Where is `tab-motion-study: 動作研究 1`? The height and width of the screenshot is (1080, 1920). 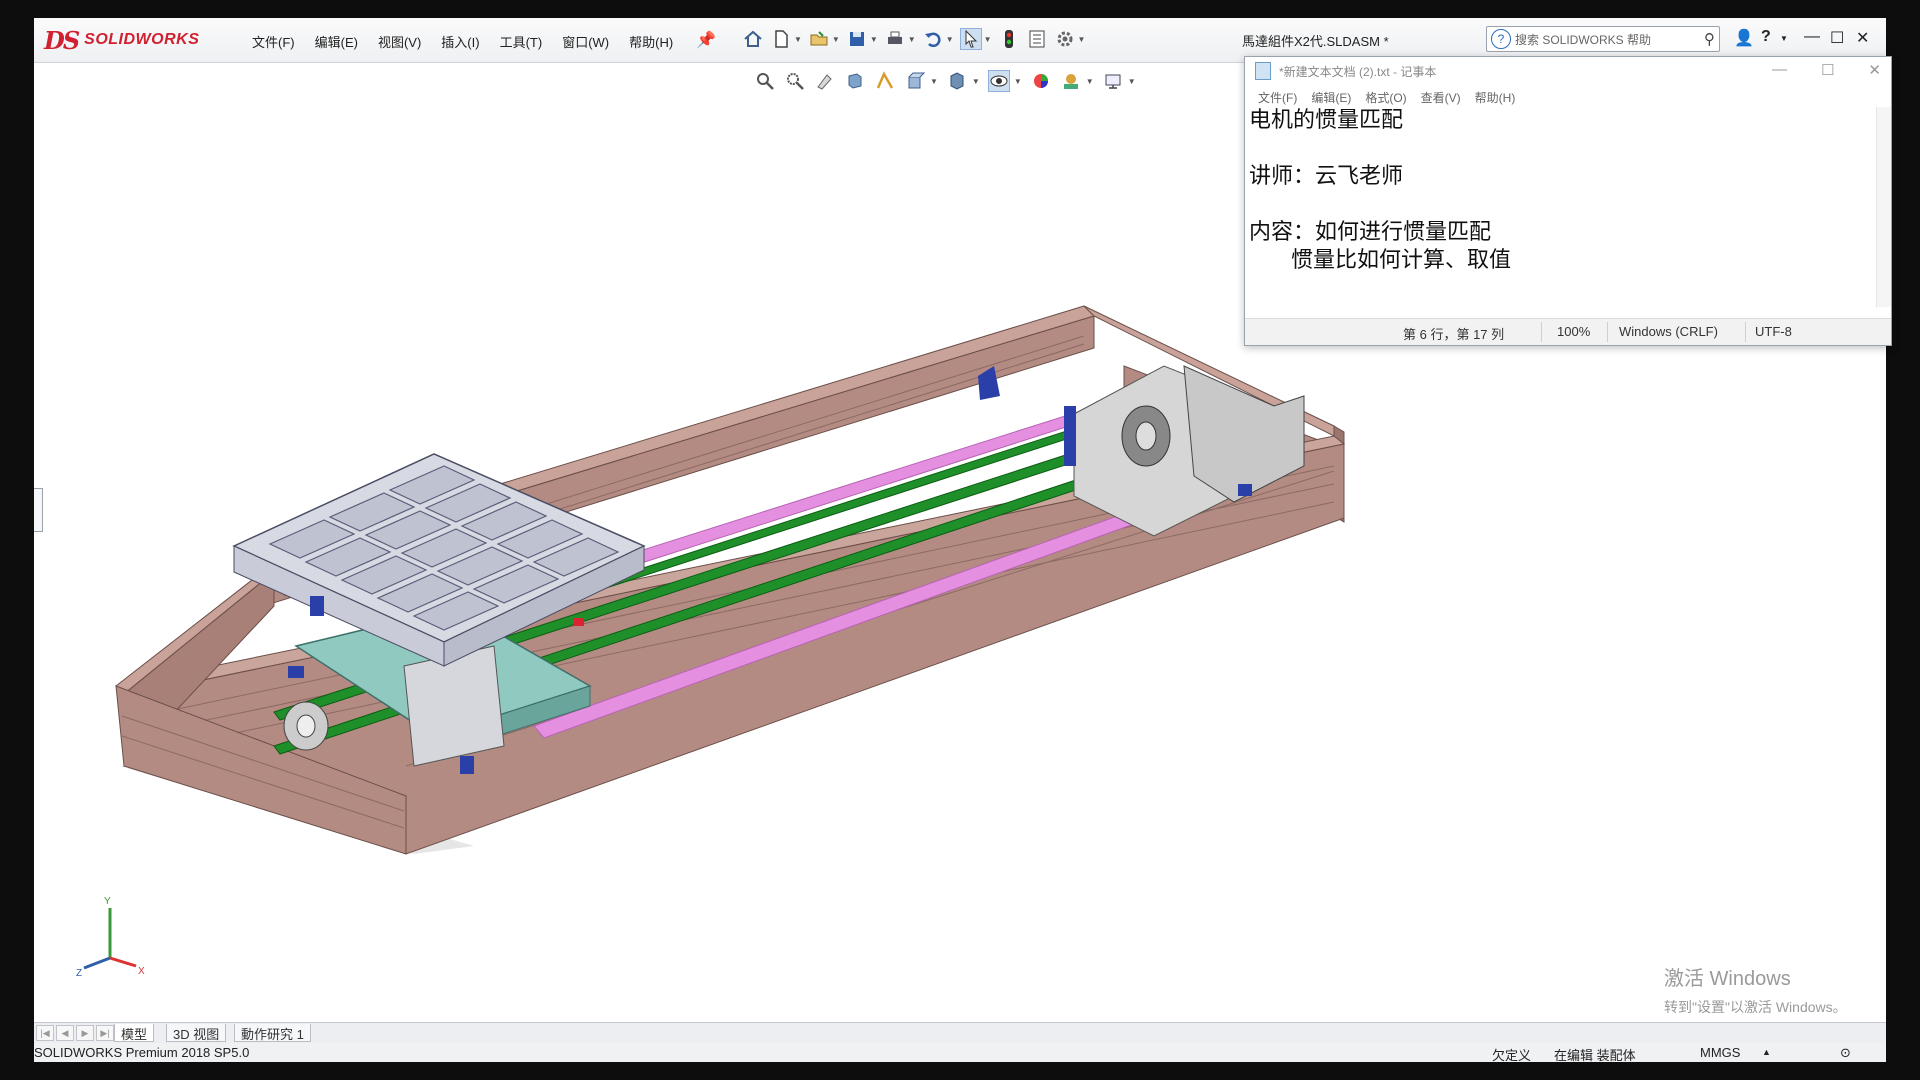
tab-motion-study: 動作研究 1 is located at coordinates (272, 1033).